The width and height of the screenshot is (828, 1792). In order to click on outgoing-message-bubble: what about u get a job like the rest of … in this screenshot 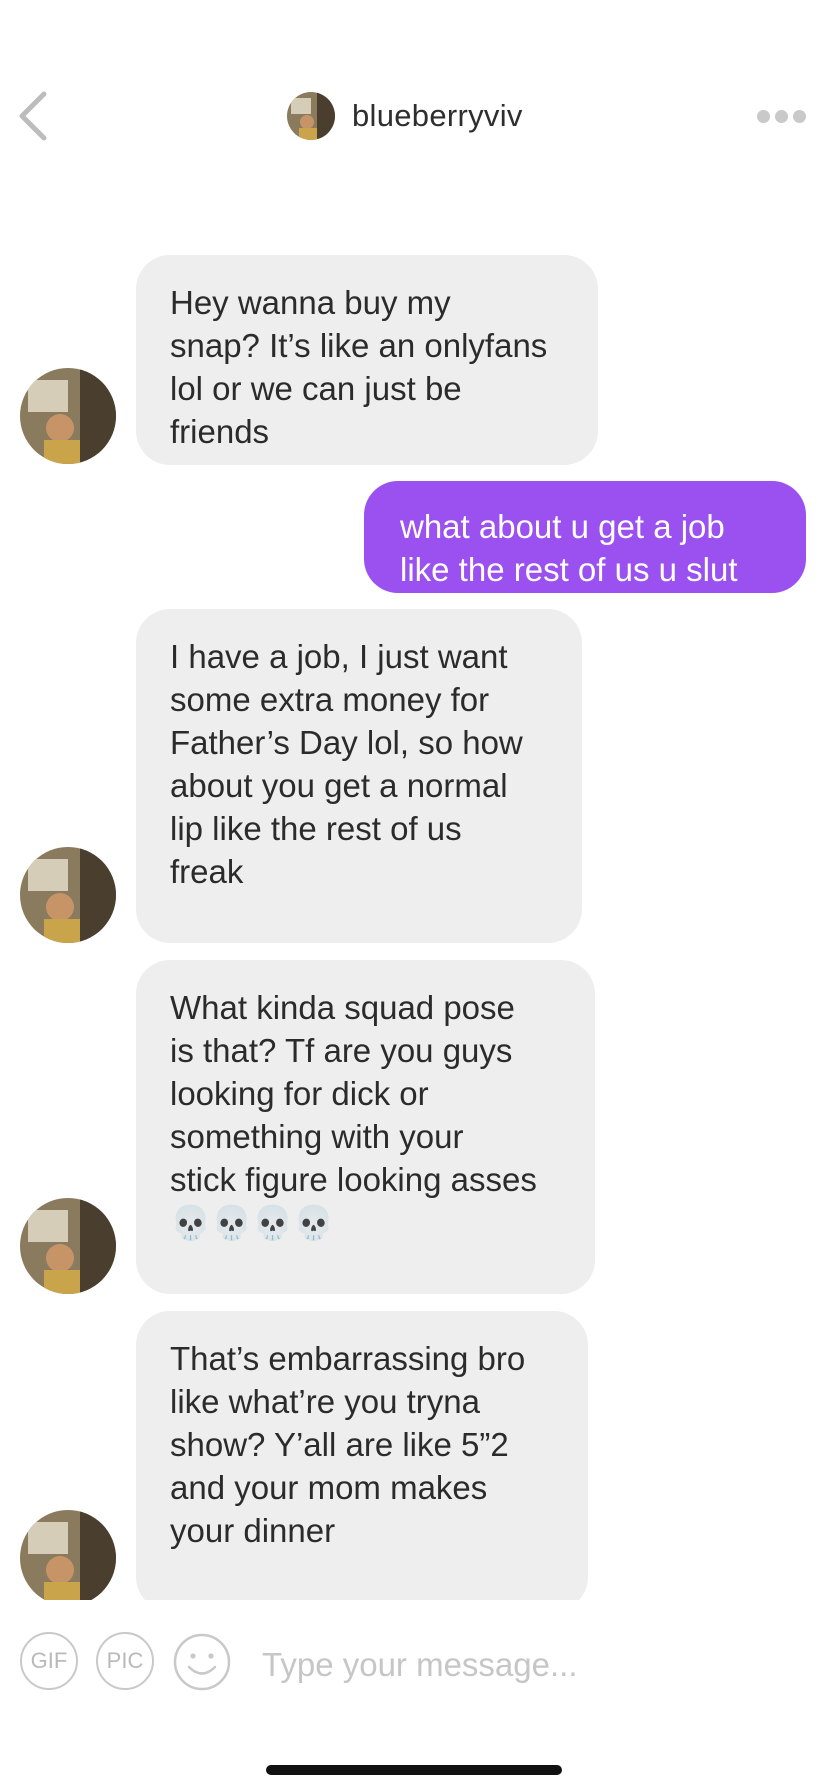, I will do `click(585, 537)`.